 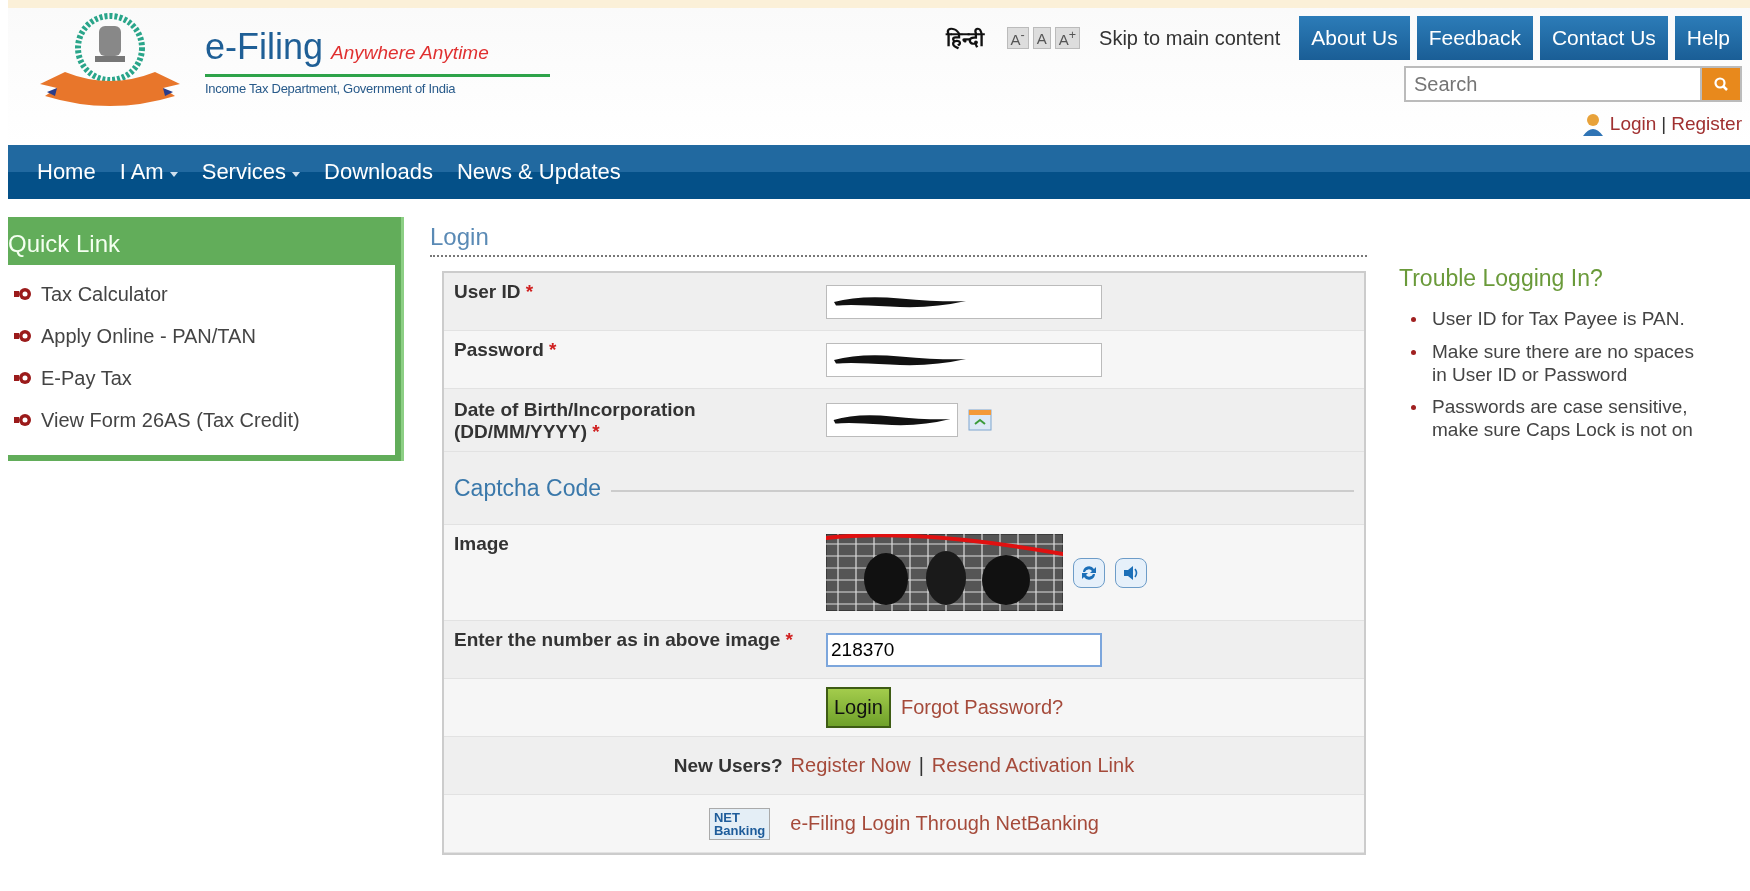 What do you see at coordinates (1563, 419) in the screenshot?
I see `help-tip: Passwords are case sensitive, make sure Caps Lock is not on` at bounding box center [1563, 419].